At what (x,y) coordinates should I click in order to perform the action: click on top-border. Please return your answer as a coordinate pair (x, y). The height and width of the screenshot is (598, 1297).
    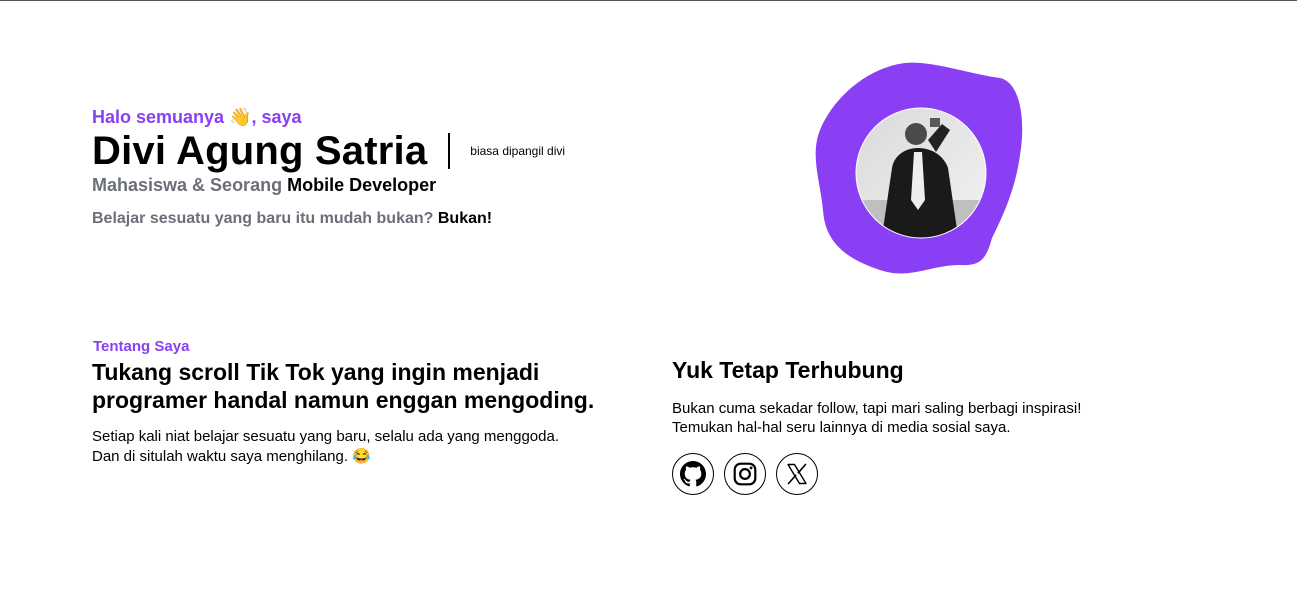
    Looking at the image, I should click on (648, 0).